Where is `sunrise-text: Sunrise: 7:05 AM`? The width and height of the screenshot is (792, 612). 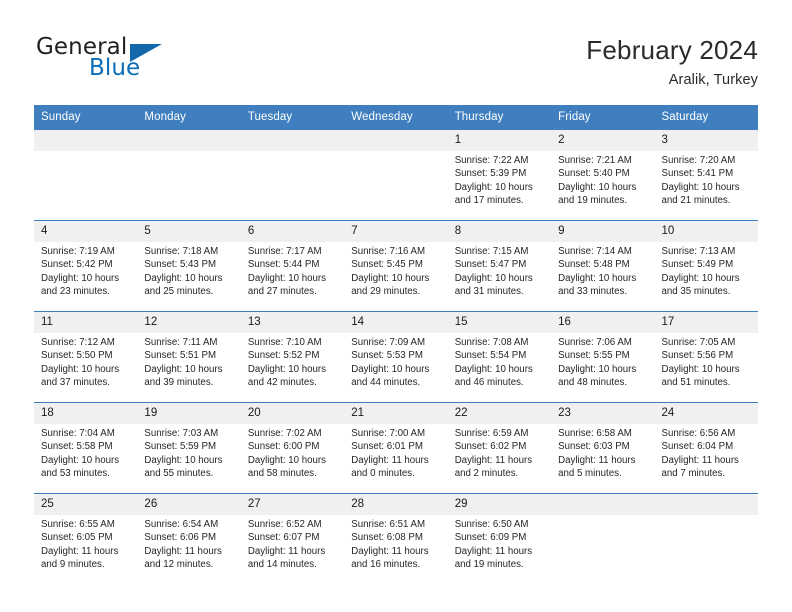 sunrise-text: Sunrise: 7:05 AM is located at coordinates (698, 342).